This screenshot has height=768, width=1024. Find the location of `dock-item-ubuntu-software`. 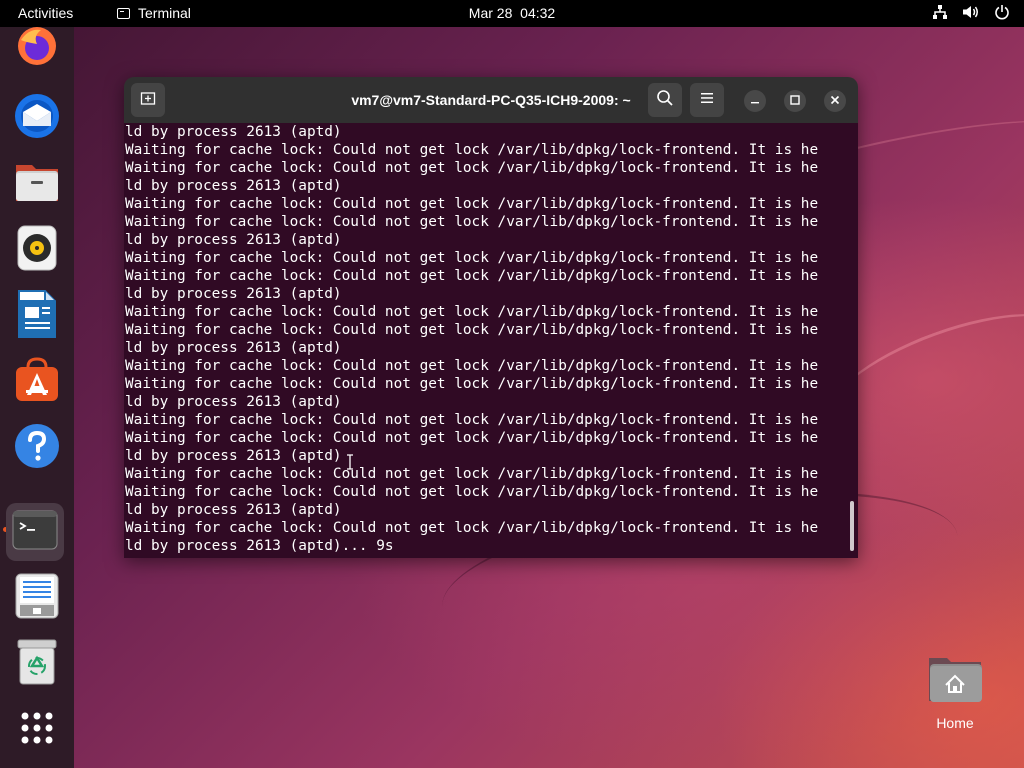

dock-item-ubuntu-software is located at coordinates (37, 382).